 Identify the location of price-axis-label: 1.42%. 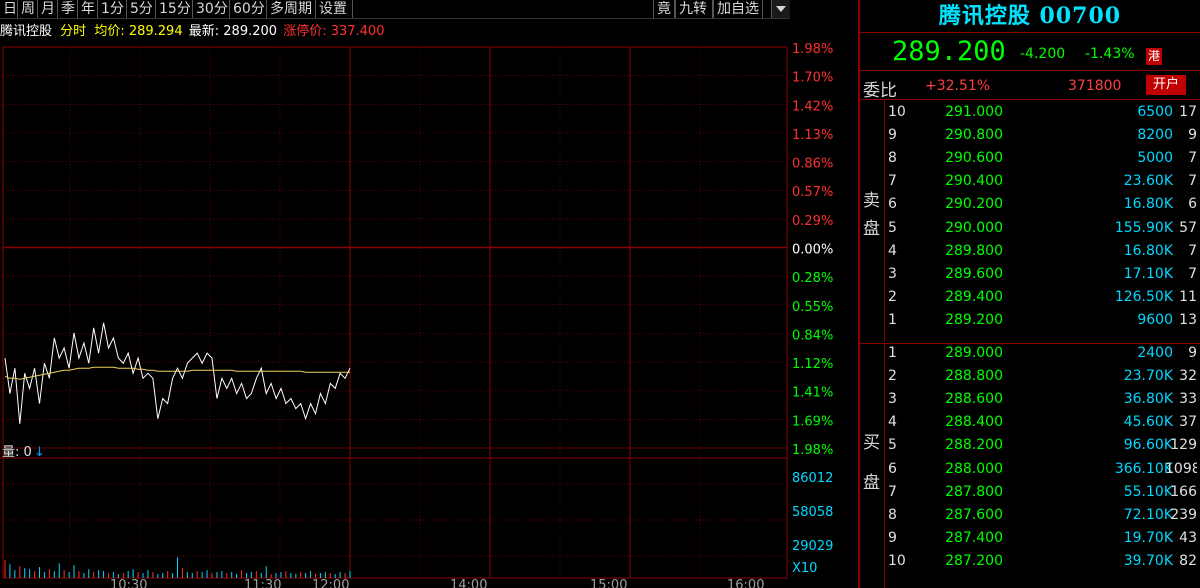
(812, 106).